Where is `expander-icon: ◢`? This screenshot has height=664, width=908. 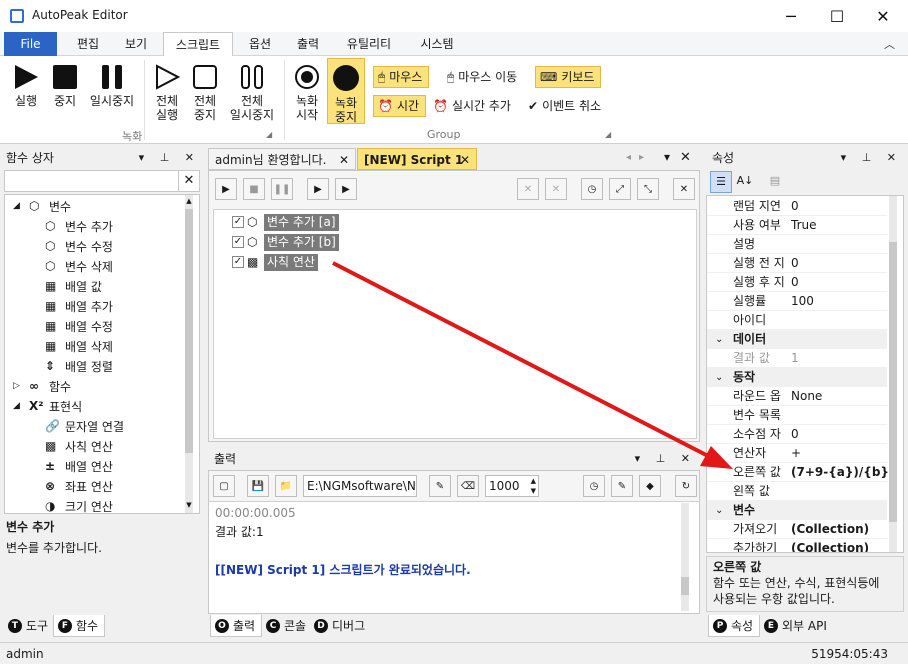 expander-icon: ◢ is located at coordinates (18, 406).